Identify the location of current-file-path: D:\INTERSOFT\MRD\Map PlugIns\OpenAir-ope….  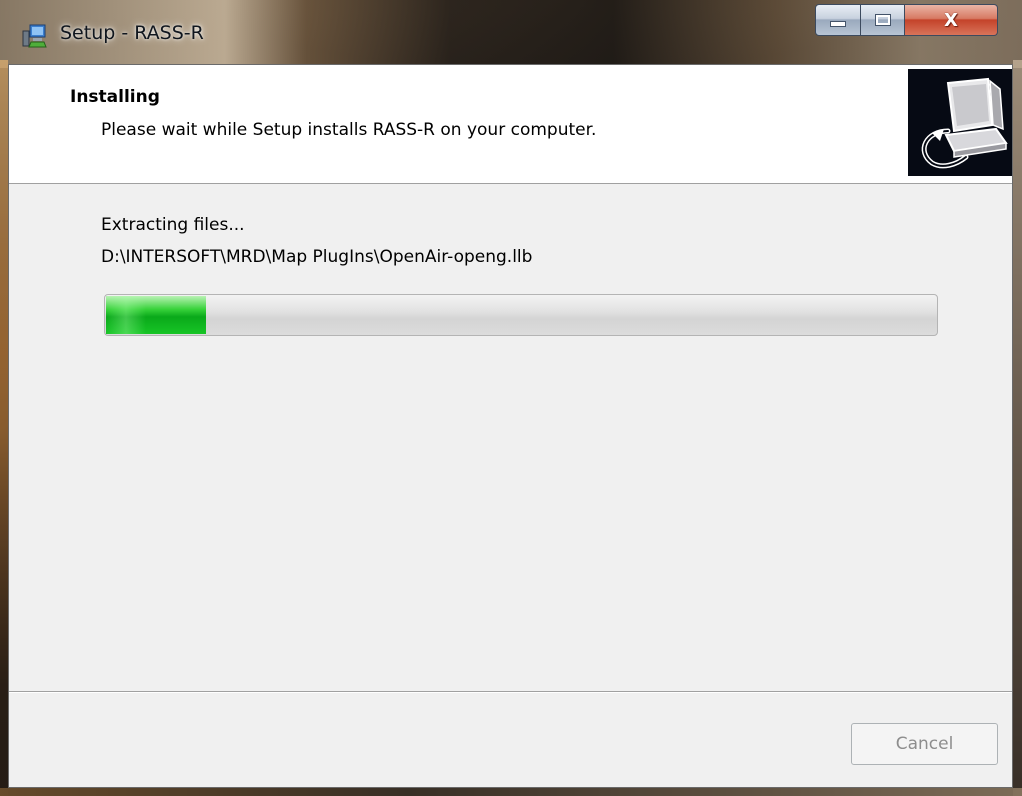
(317, 257).